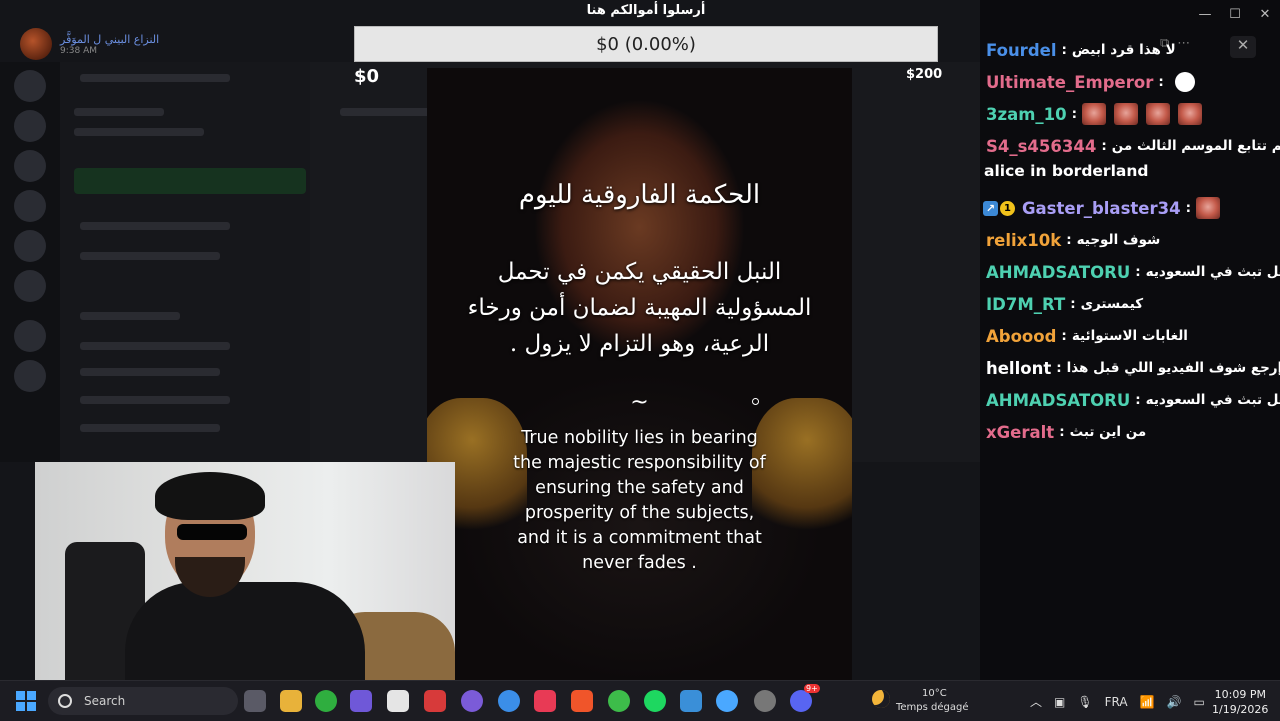  I want to click on create-event-button, so click(190, 181).